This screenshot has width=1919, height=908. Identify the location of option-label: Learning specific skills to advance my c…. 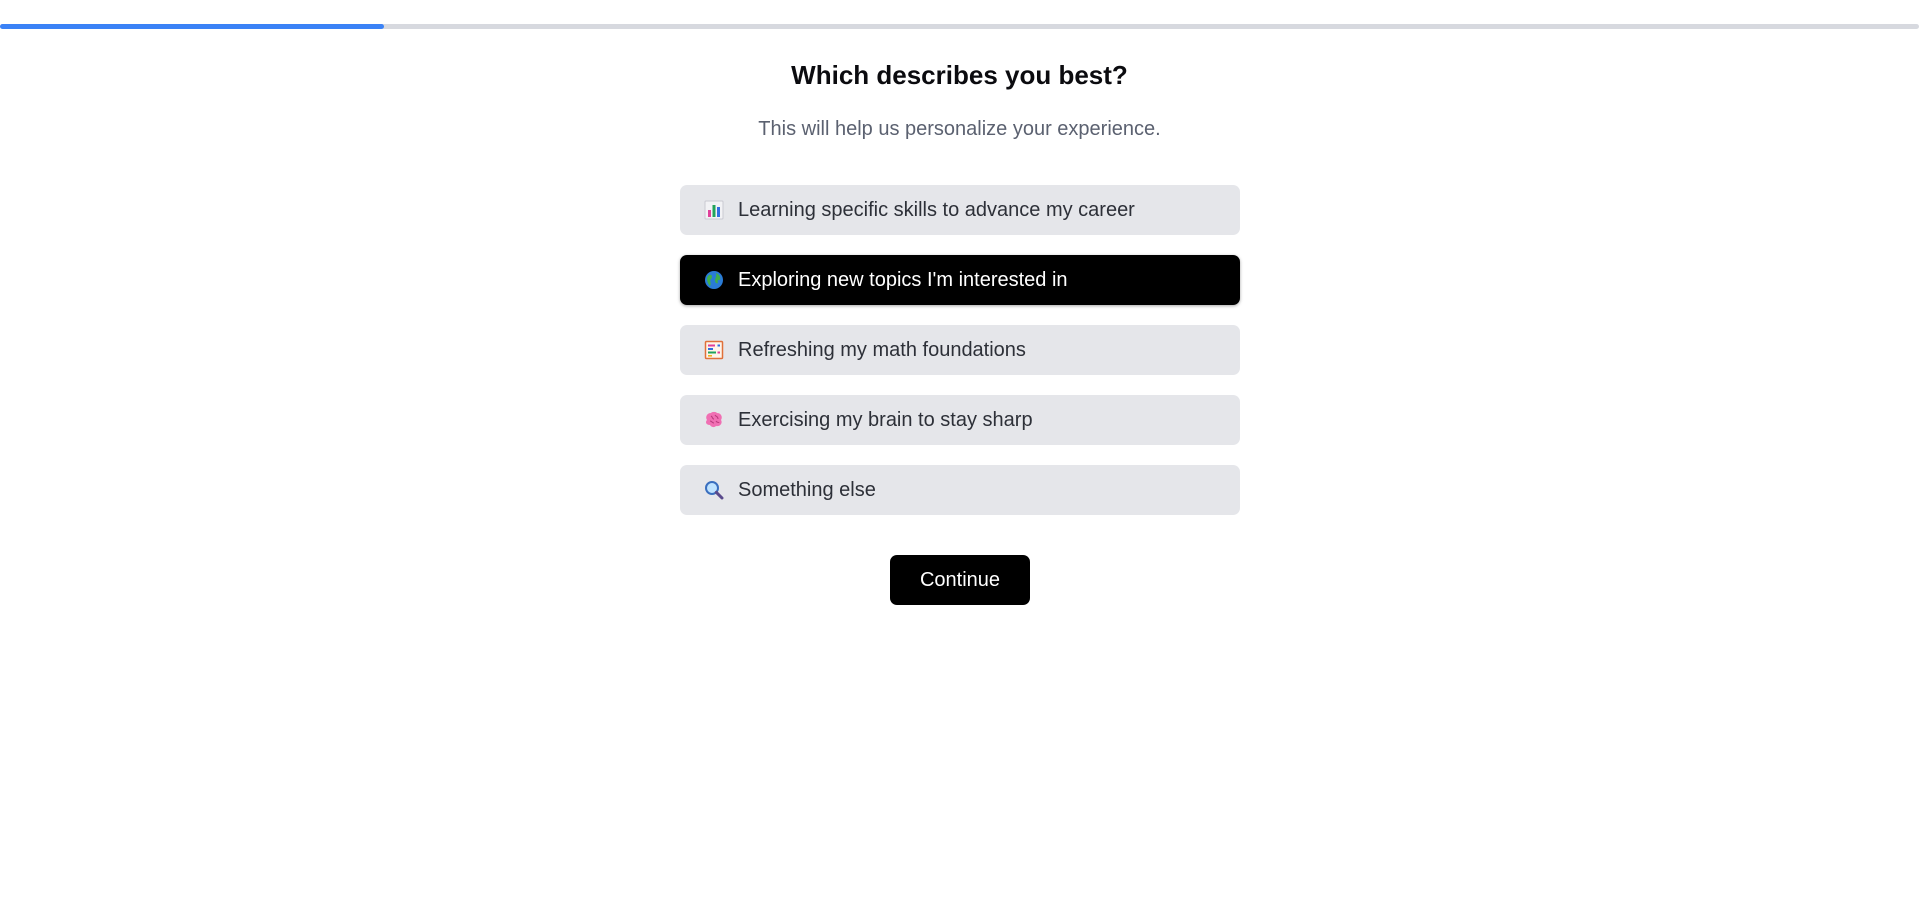
(936, 209).